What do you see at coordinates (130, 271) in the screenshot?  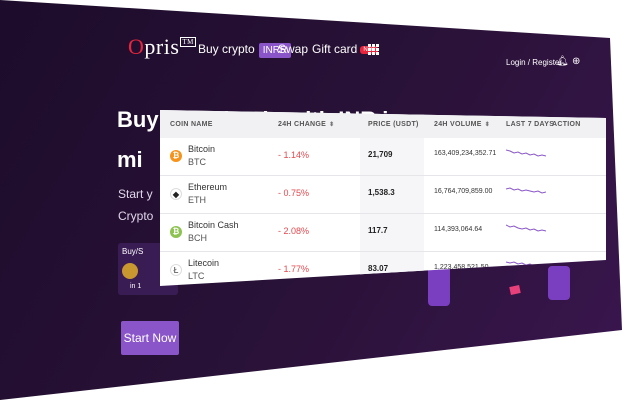 I see `coin-icon` at bounding box center [130, 271].